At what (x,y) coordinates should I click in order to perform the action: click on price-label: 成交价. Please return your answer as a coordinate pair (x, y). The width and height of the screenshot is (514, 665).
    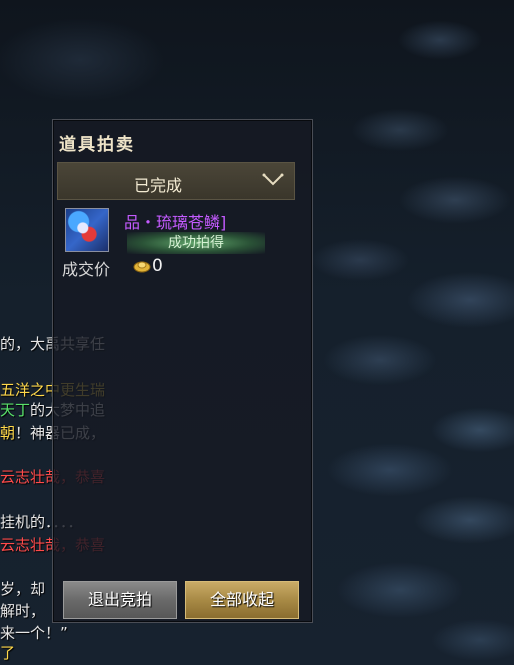
    Looking at the image, I should click on (86, 269).